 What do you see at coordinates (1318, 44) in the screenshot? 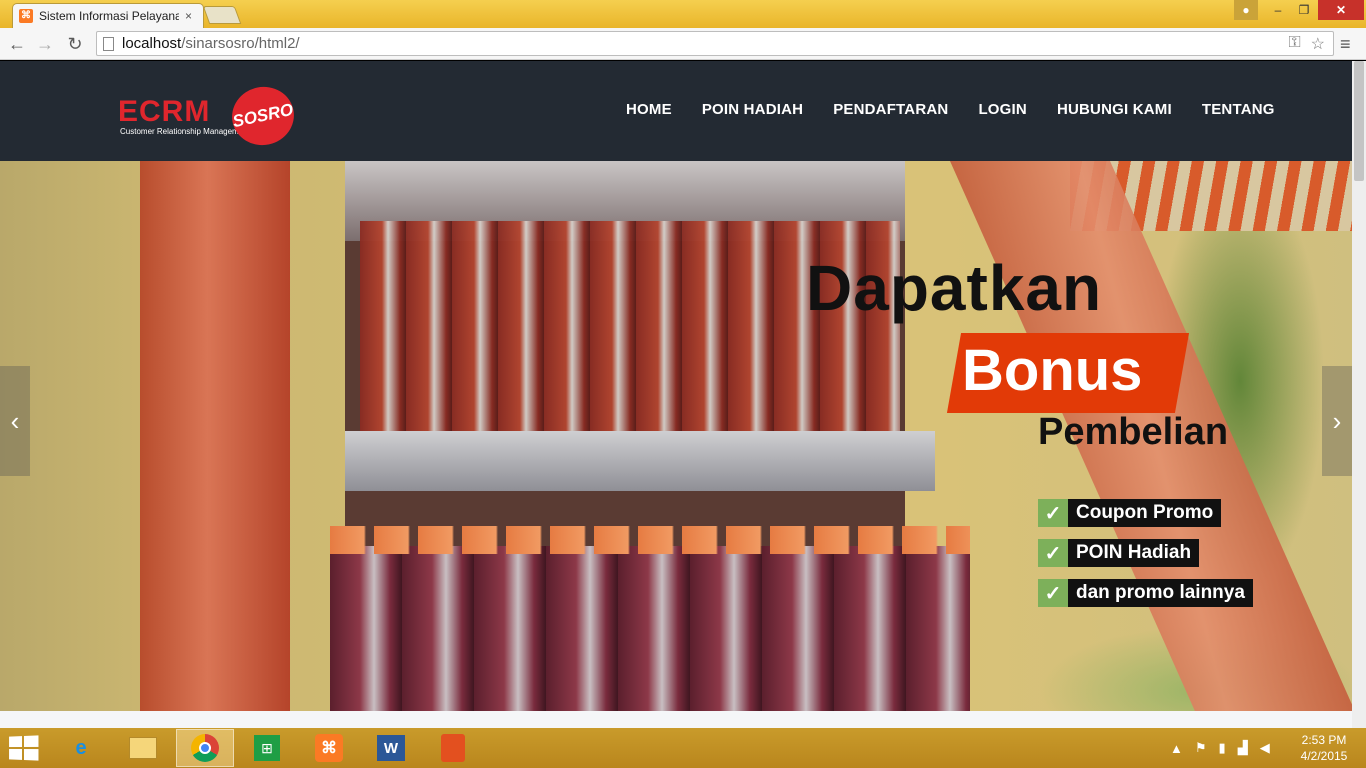
I see `bookmark-star-icon: ☆` at bounding box center [1318, 44].